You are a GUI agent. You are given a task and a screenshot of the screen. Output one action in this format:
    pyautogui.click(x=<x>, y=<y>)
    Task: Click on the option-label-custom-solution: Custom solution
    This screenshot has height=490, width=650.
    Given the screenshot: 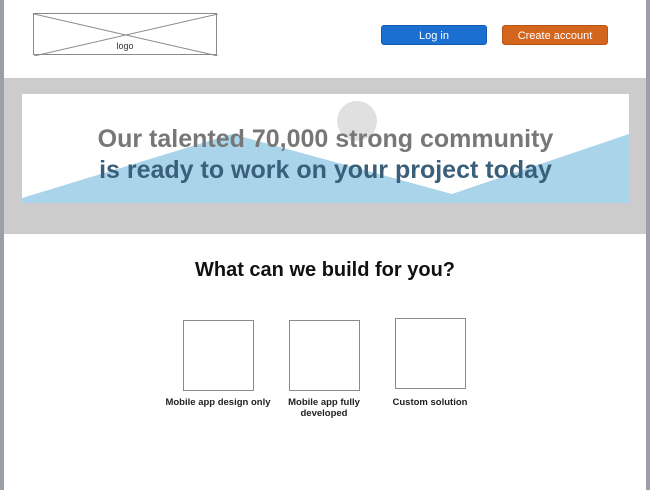 What is the action you would take?
    pyautogui.click(x=430, y=402)
    